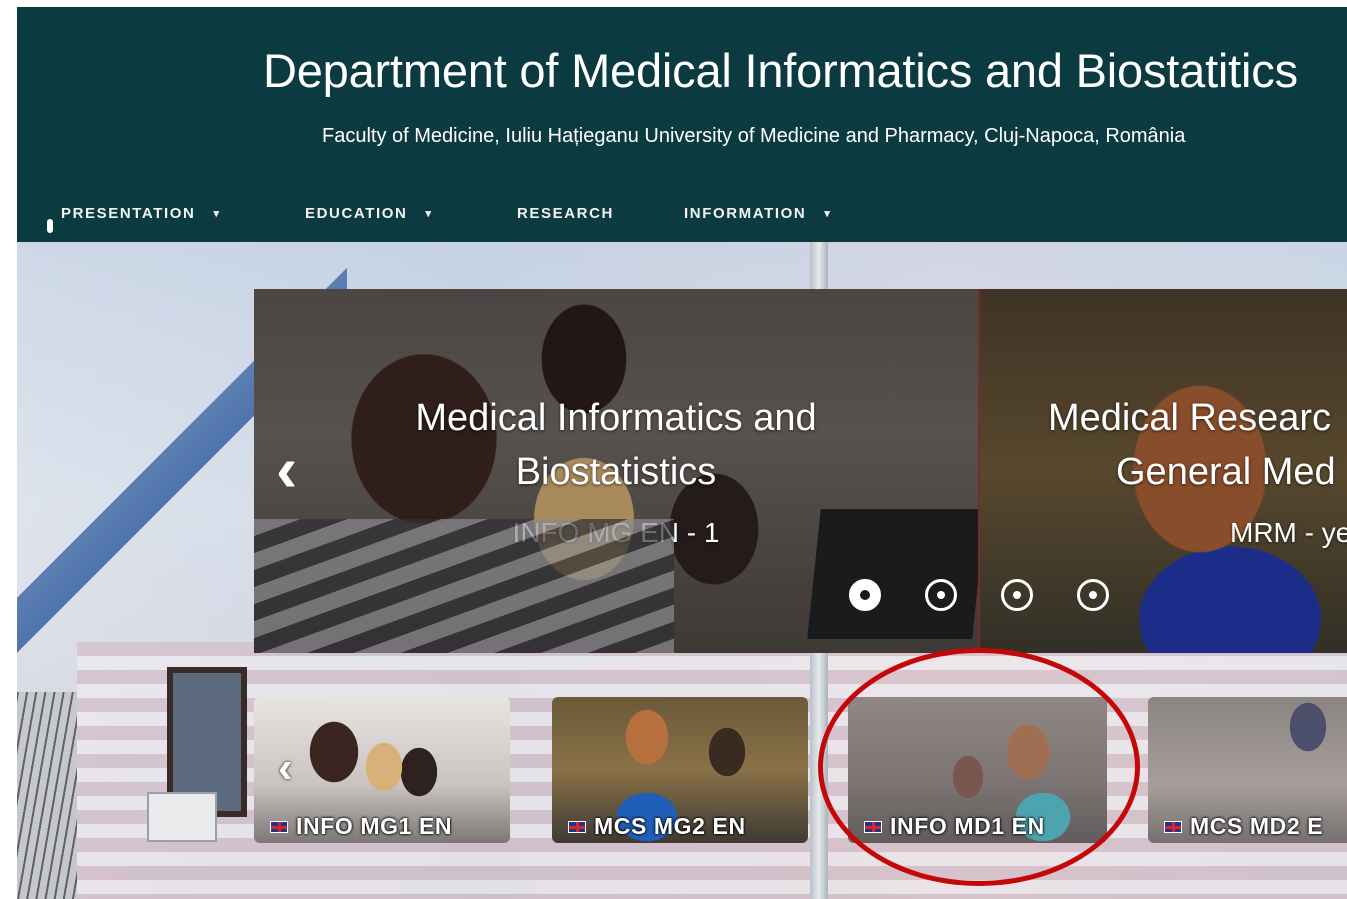 This screenshot has width=1347, height=899. I want to click on slide-subtitle: MRM - ye, so click(1288, 532).